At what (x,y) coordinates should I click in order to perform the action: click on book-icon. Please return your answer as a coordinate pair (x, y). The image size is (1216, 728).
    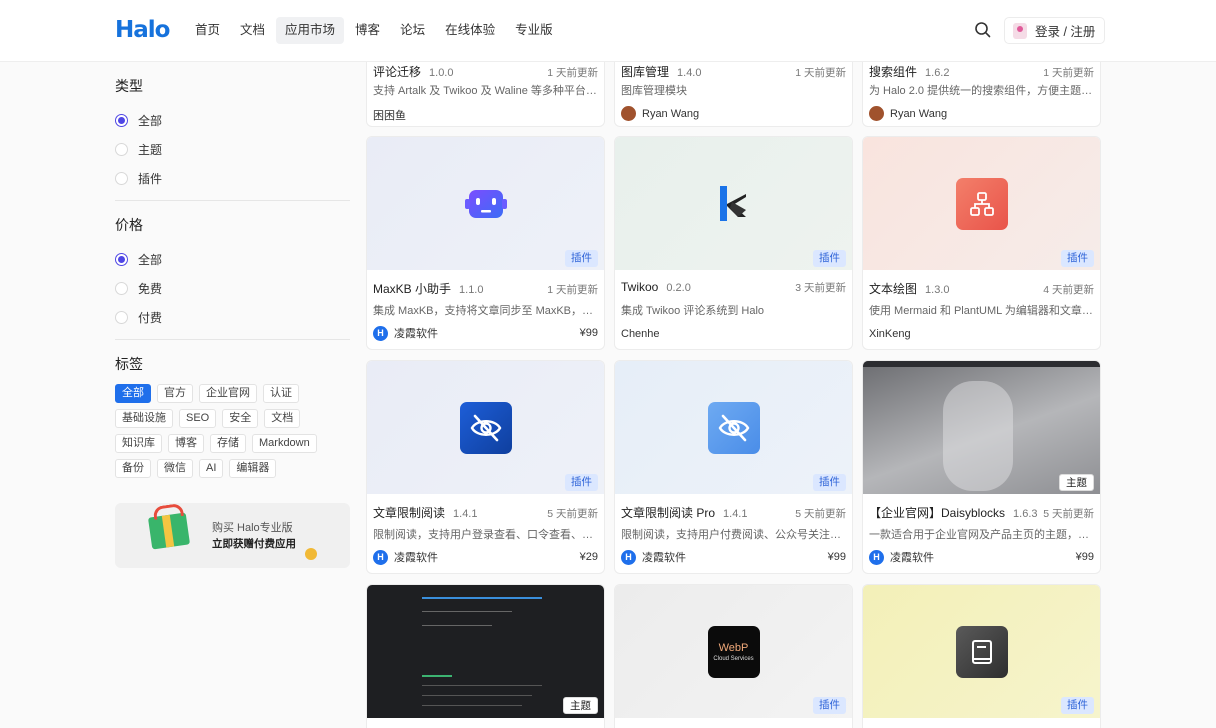
    Looking at the image, I should click on (981, 651).